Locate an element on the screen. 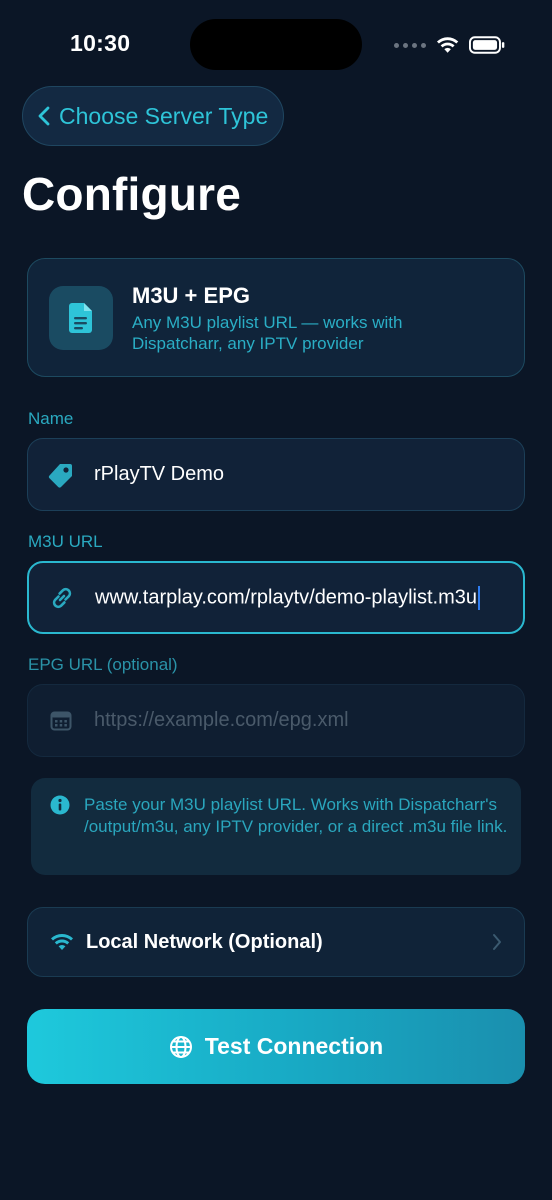 The image size is (552, 1200). back-button-label: Choose Server Type is located at coordinates (164, 115).